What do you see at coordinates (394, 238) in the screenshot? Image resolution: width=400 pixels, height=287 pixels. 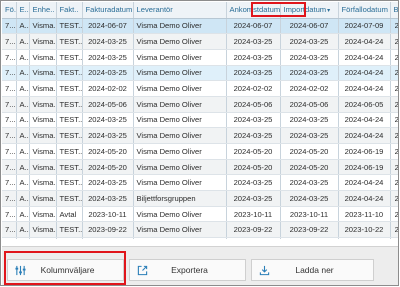 I see `cell-bokforingsdatum: 2023-09` at bounding box center [394, 238].